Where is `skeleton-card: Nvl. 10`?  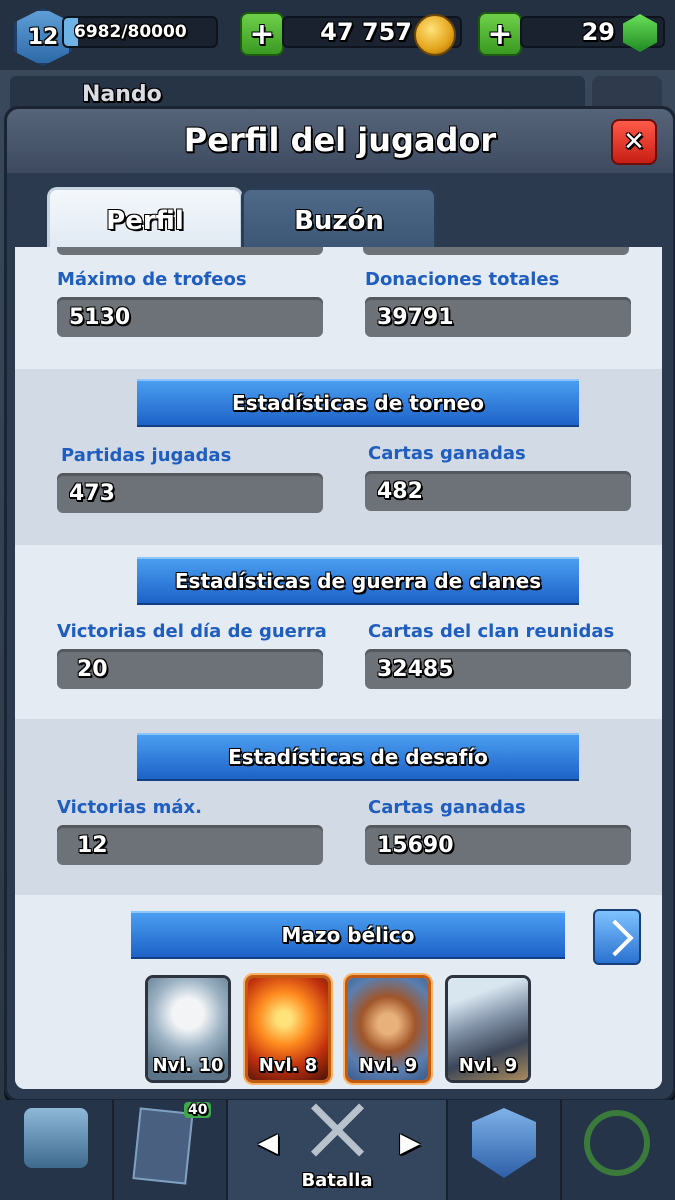 skeleton-card: Nvl. 10 is located at coordinates (188, 1029).